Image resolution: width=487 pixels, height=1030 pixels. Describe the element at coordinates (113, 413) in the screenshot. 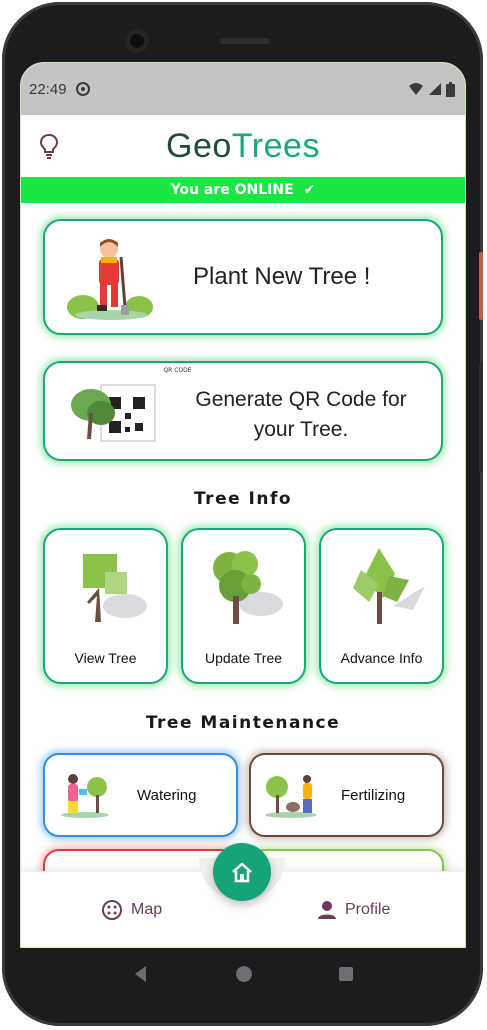

I see `tree-qr-illustration` at that location.